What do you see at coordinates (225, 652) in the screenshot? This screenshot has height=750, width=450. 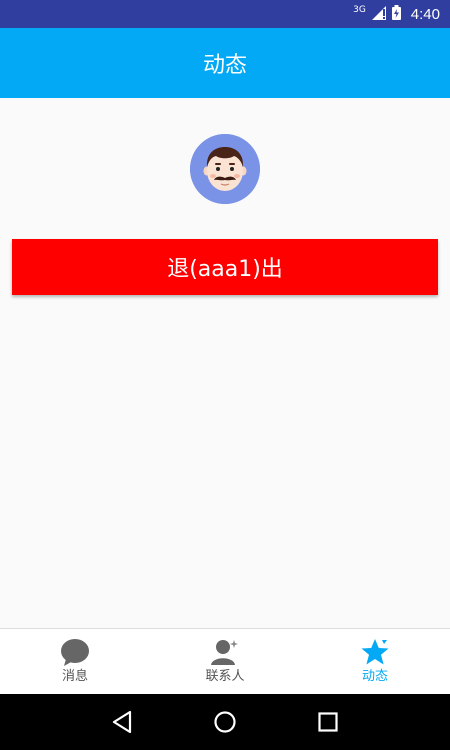 I see `contacts-icon` at bounding box center [225, 652].